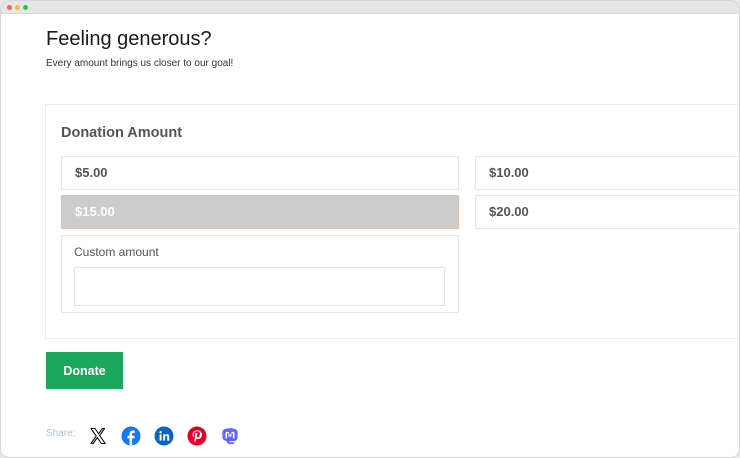  What do you see at coordinates (607, 212) in the screenshot?
I see `amount-option-20: $20.00` at bounding box center [607, 212].